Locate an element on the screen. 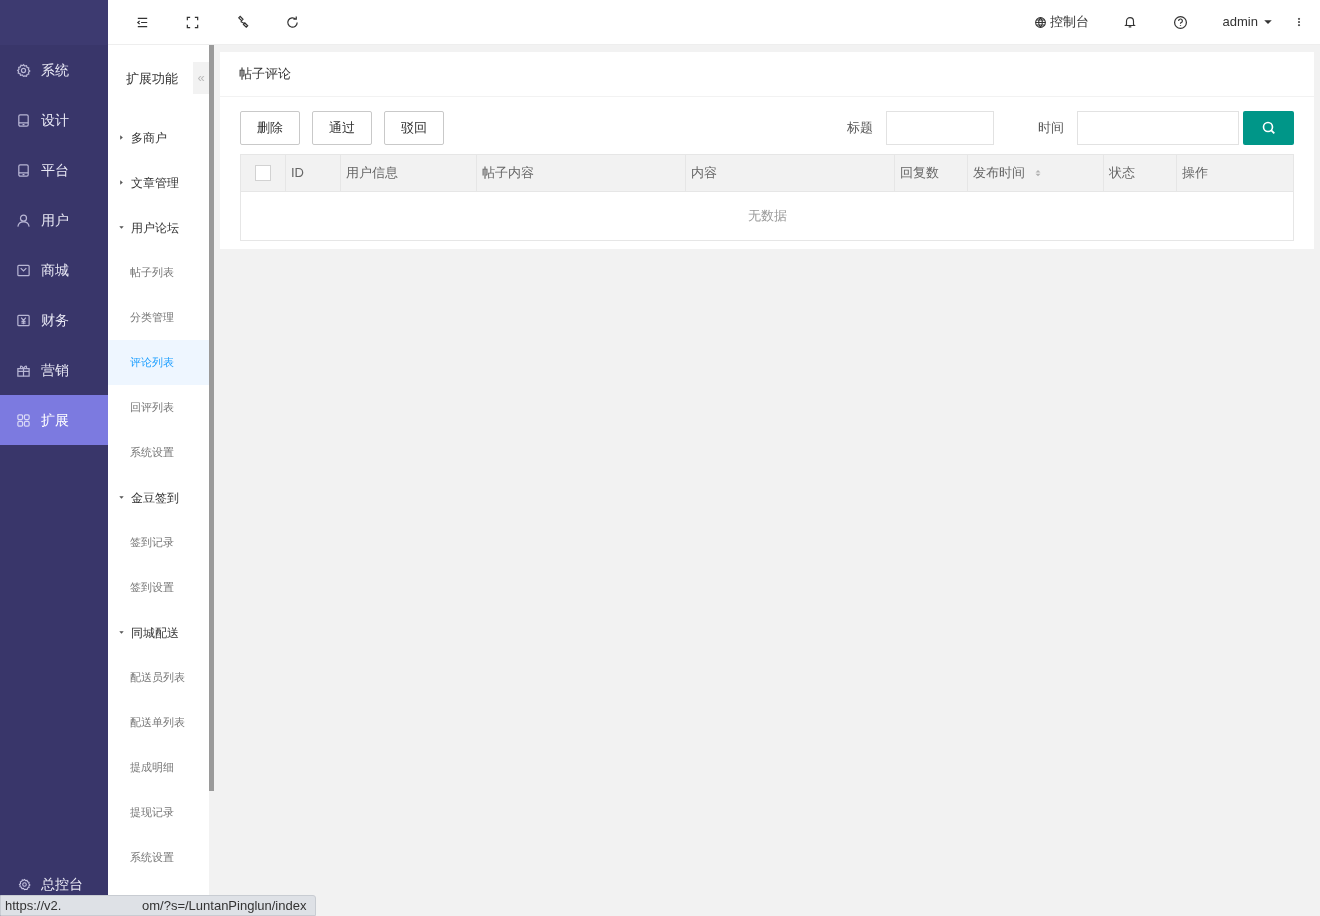 Image resolution: width=1320 pixels, height=916 pixels. column-header: 操作 is located at coordinates (1195, 173).